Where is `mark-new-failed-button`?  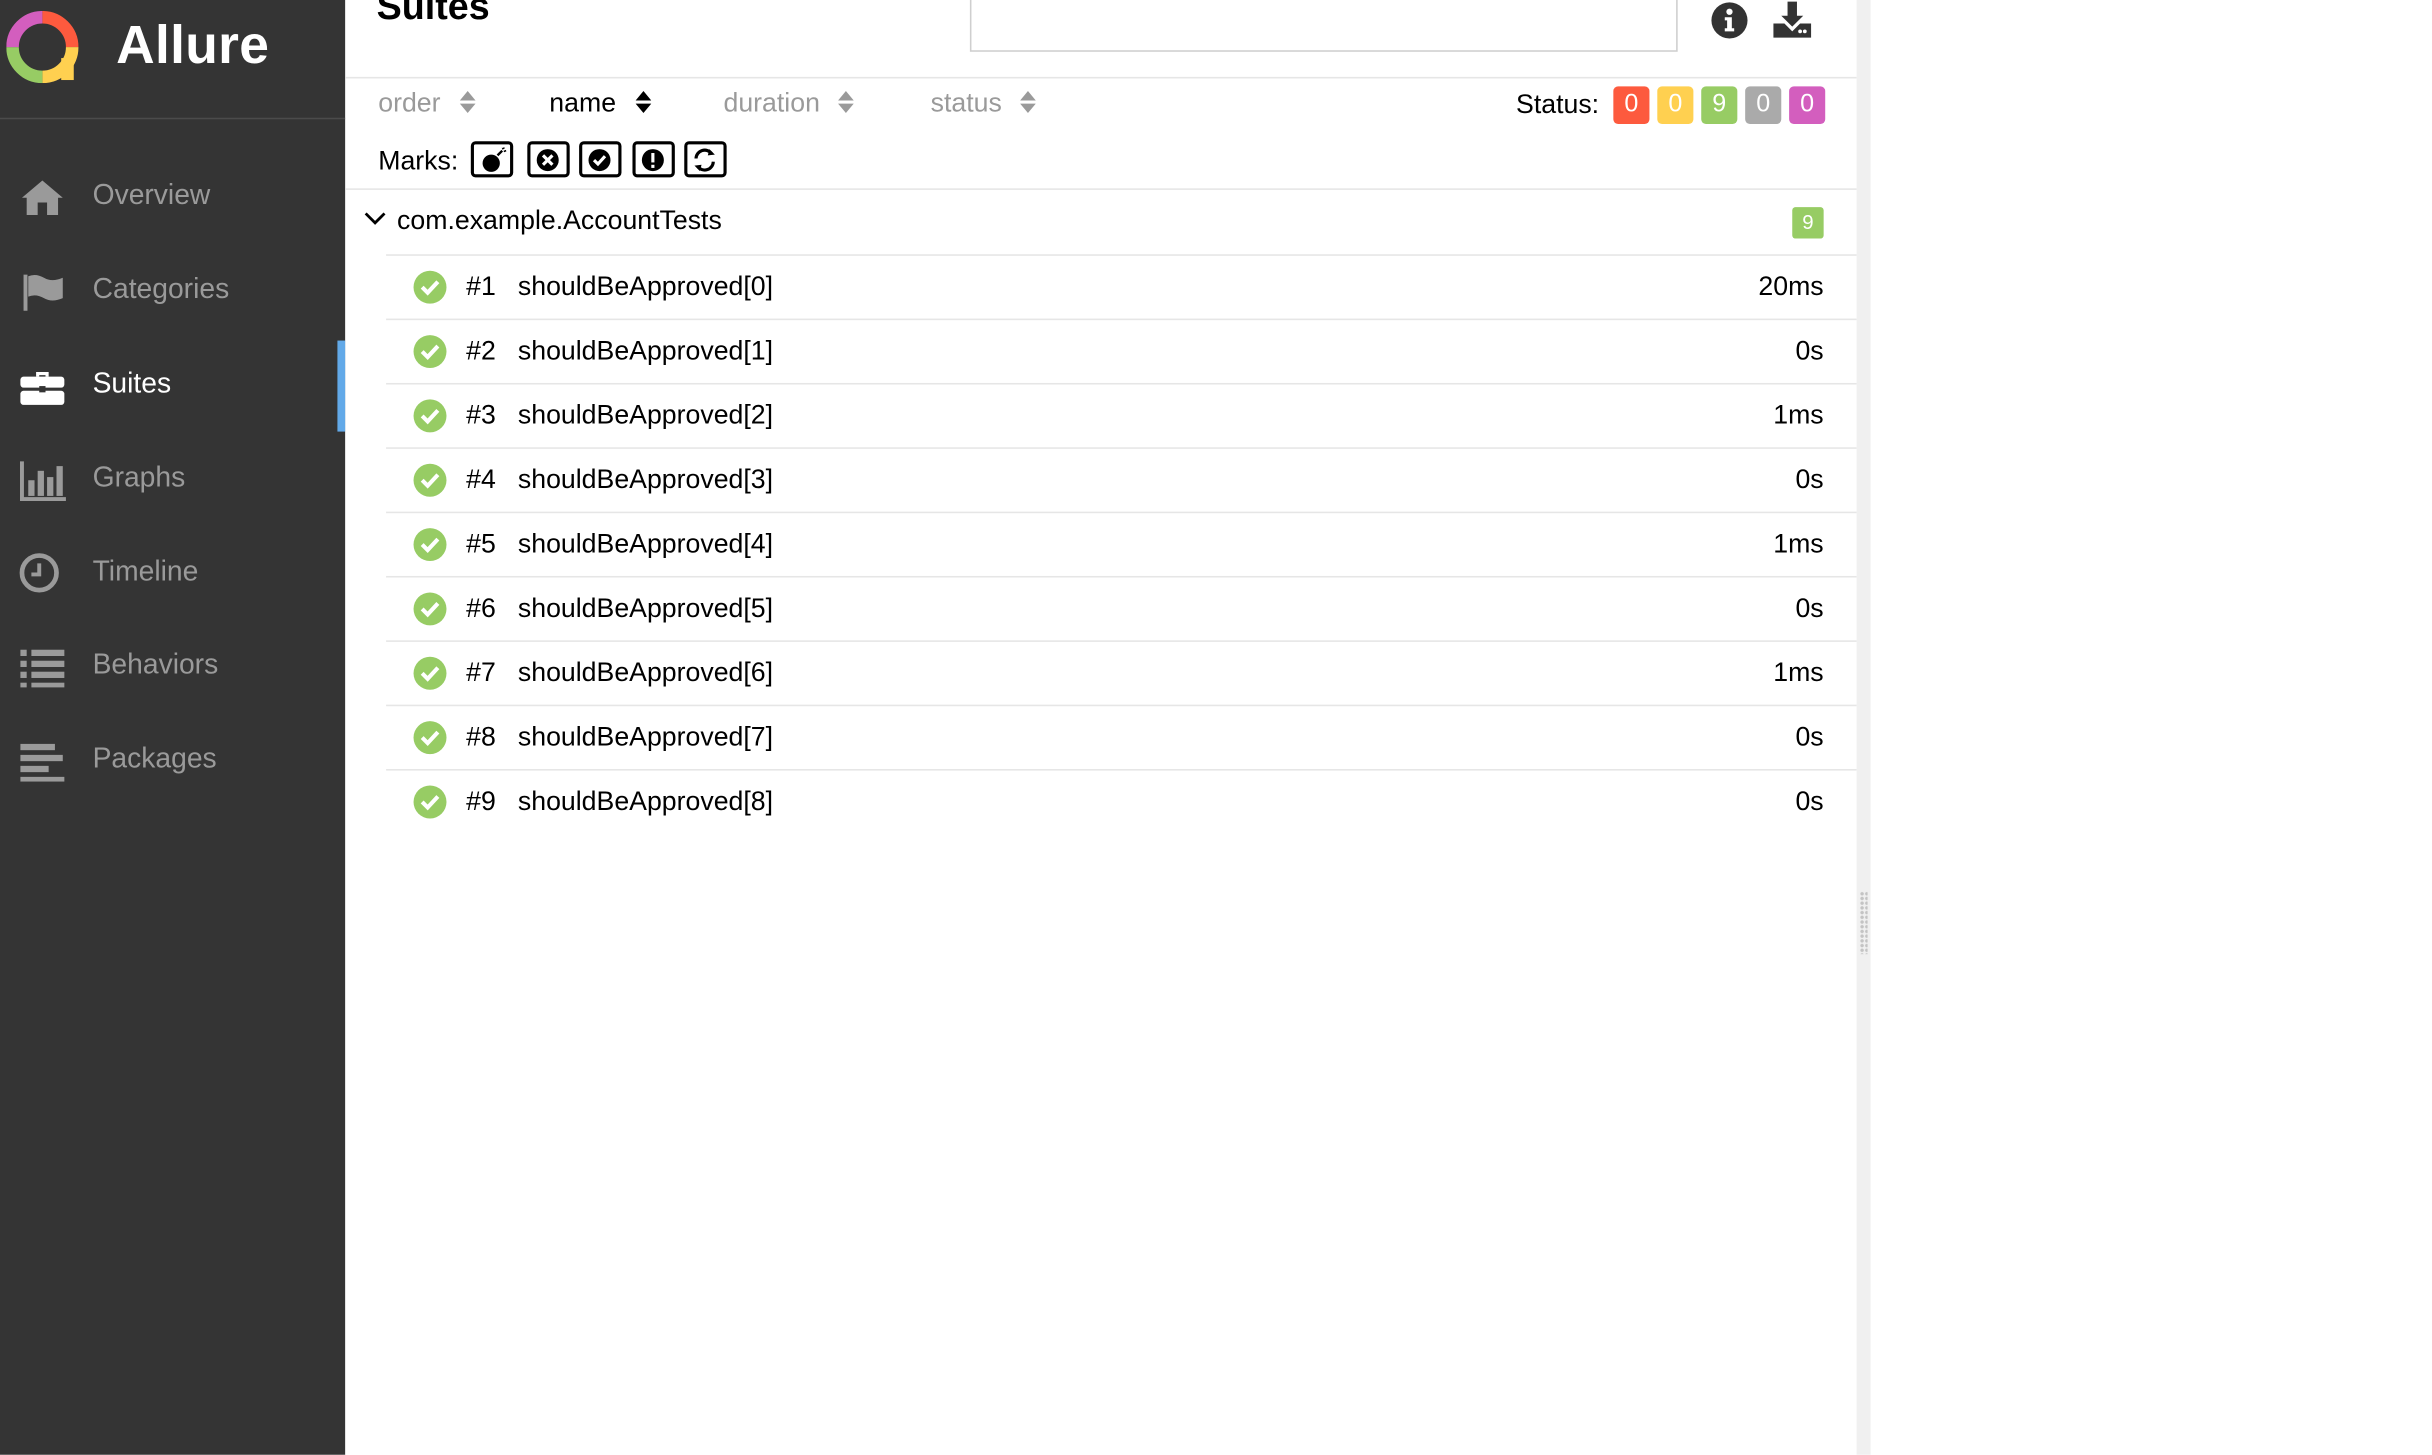
mark-new-failed-button is located at coordinates (548, 159).